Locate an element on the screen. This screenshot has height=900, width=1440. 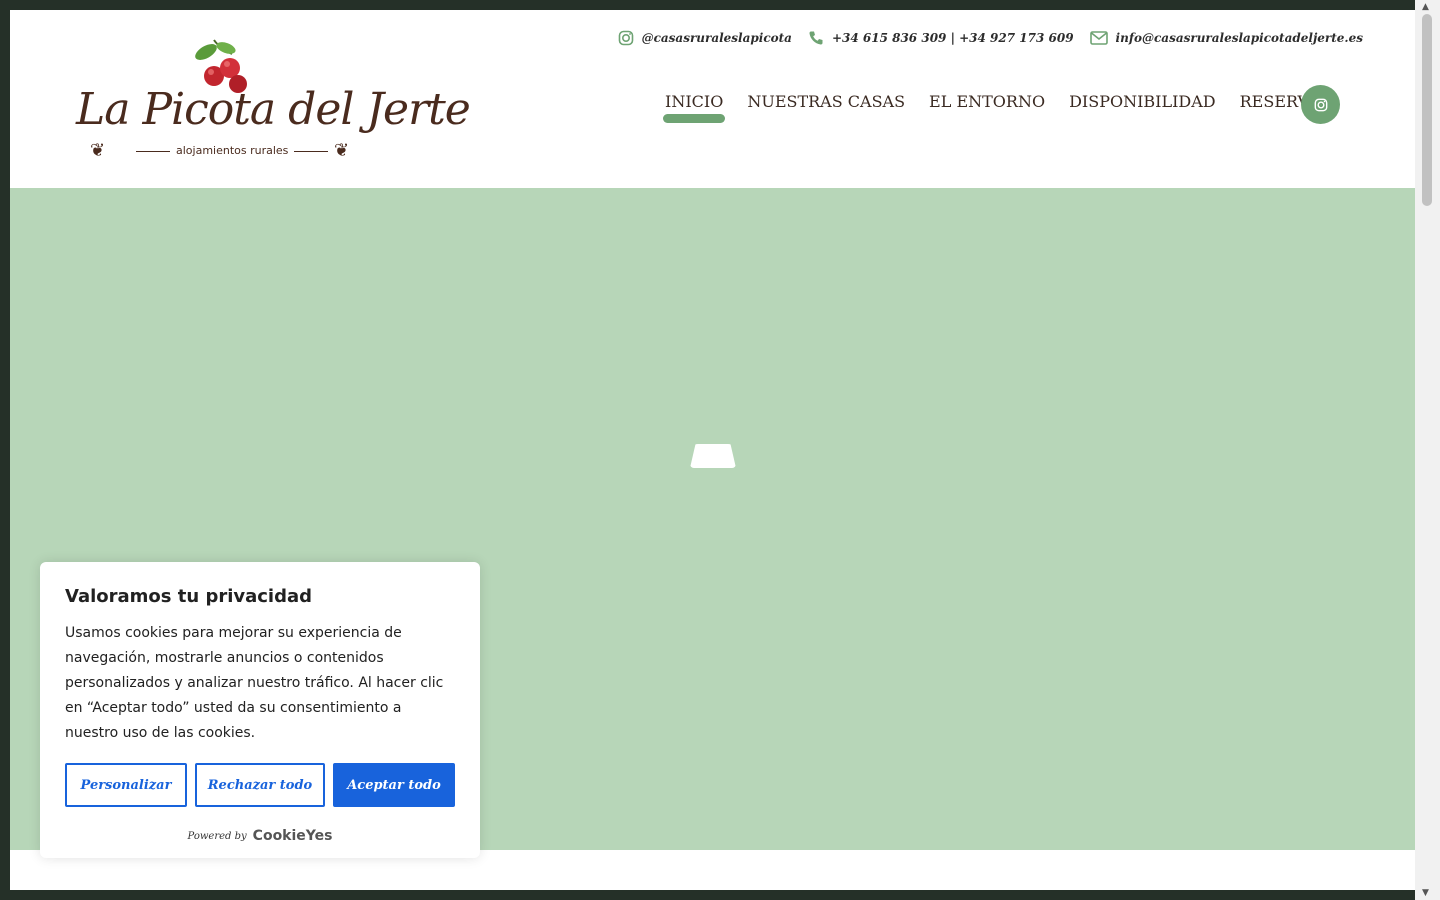
scrollbar-thumb is located at coordinates (1427, 110).